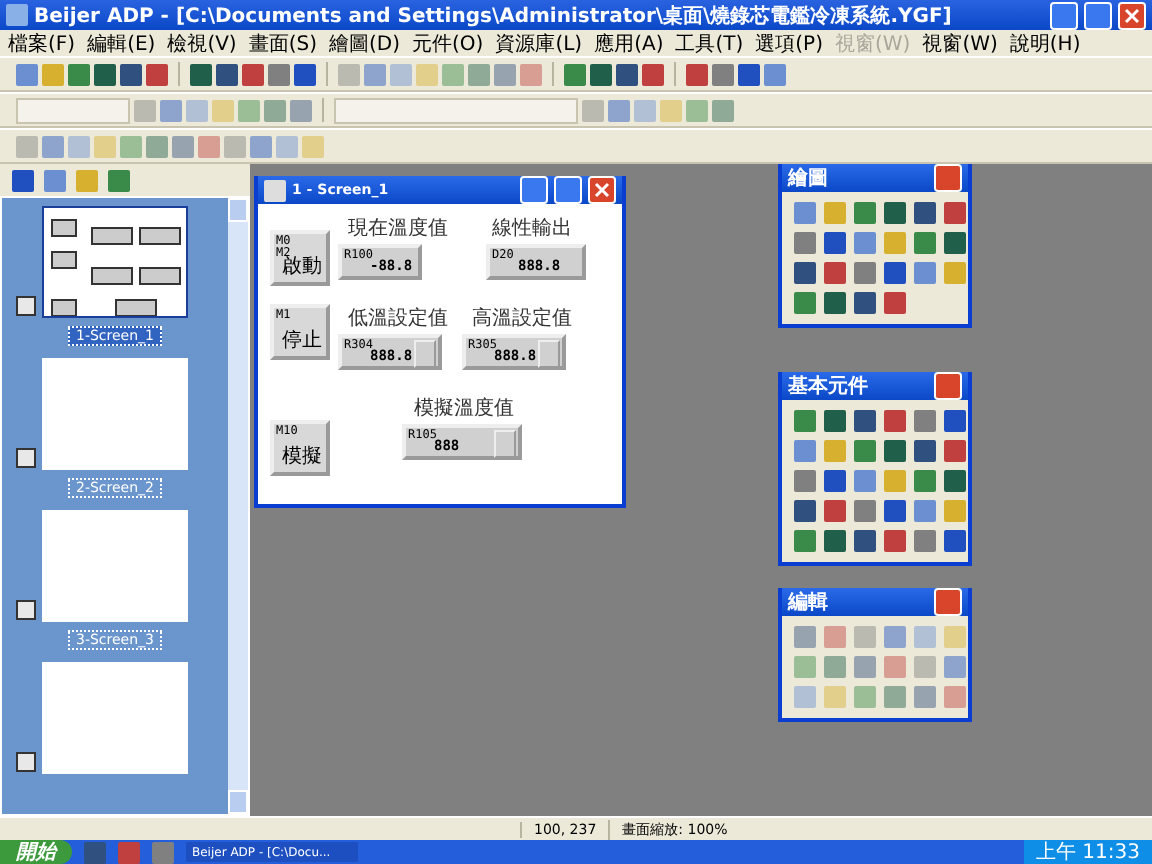  I want to click on menu-item: 應用(A), so click(629, 43).